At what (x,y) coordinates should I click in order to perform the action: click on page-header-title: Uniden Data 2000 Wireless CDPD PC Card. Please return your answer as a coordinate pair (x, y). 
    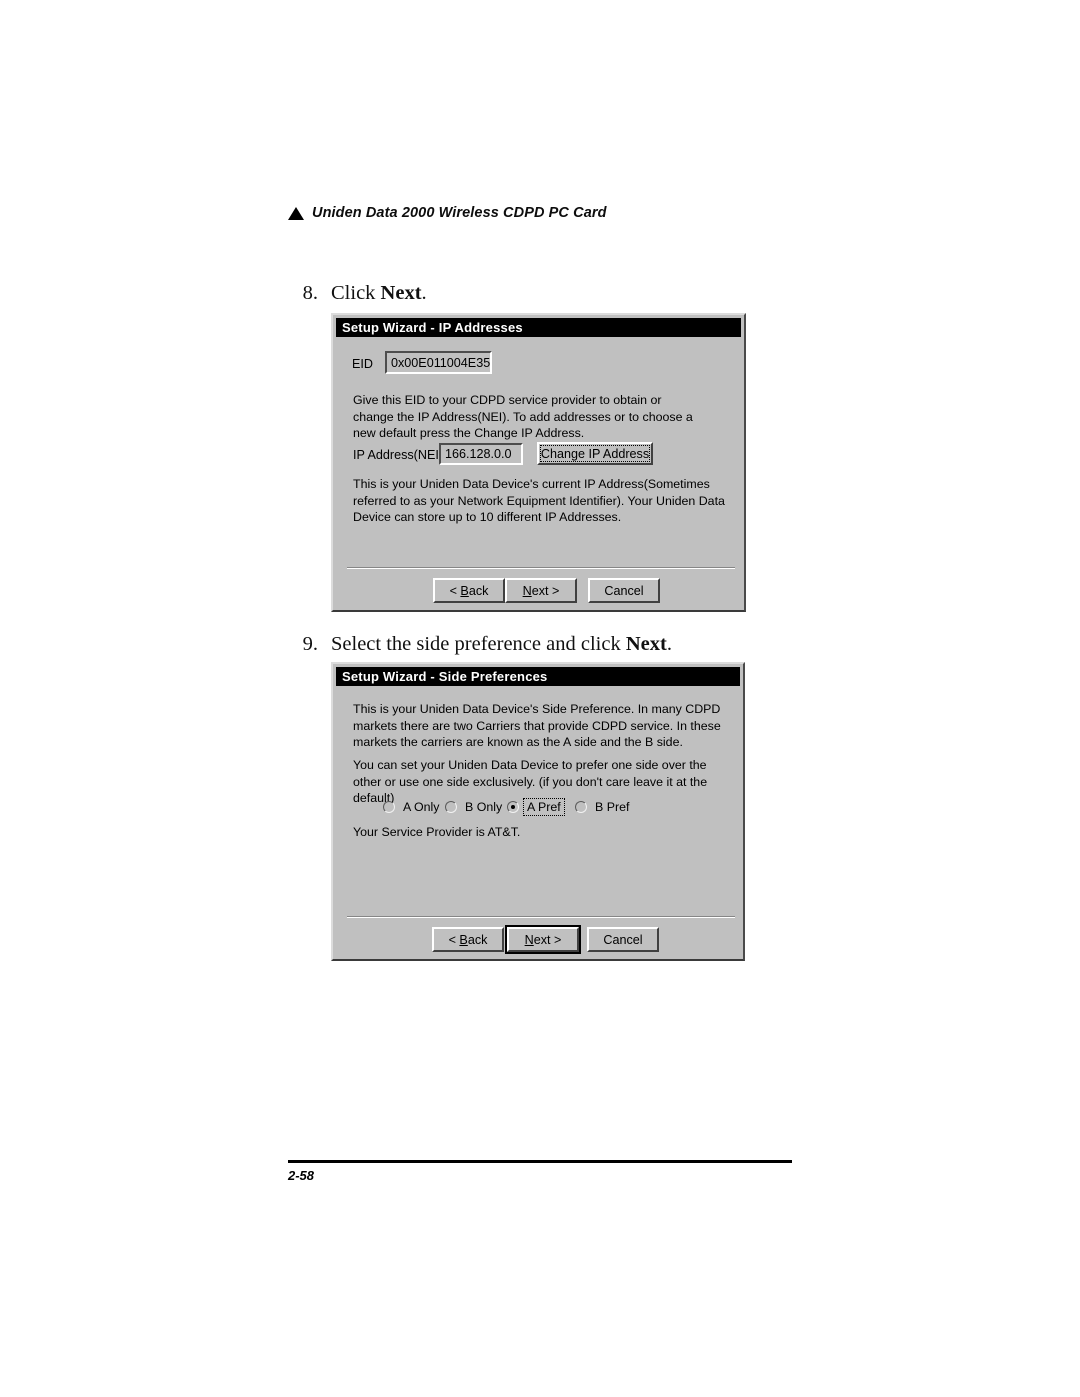
    Looking at the image, I should click on (459, 213).